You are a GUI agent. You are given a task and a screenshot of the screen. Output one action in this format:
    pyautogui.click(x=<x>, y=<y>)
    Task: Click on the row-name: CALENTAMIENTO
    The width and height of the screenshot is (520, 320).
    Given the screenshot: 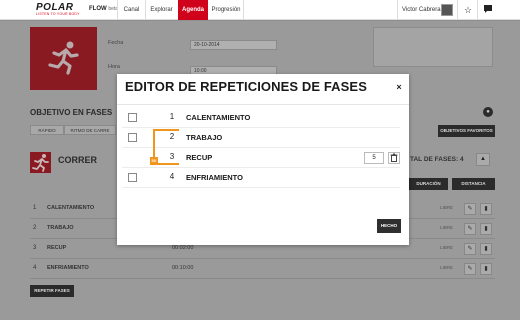 What is the action you would take?
    pyautogui.click(x=71, y=208)
    